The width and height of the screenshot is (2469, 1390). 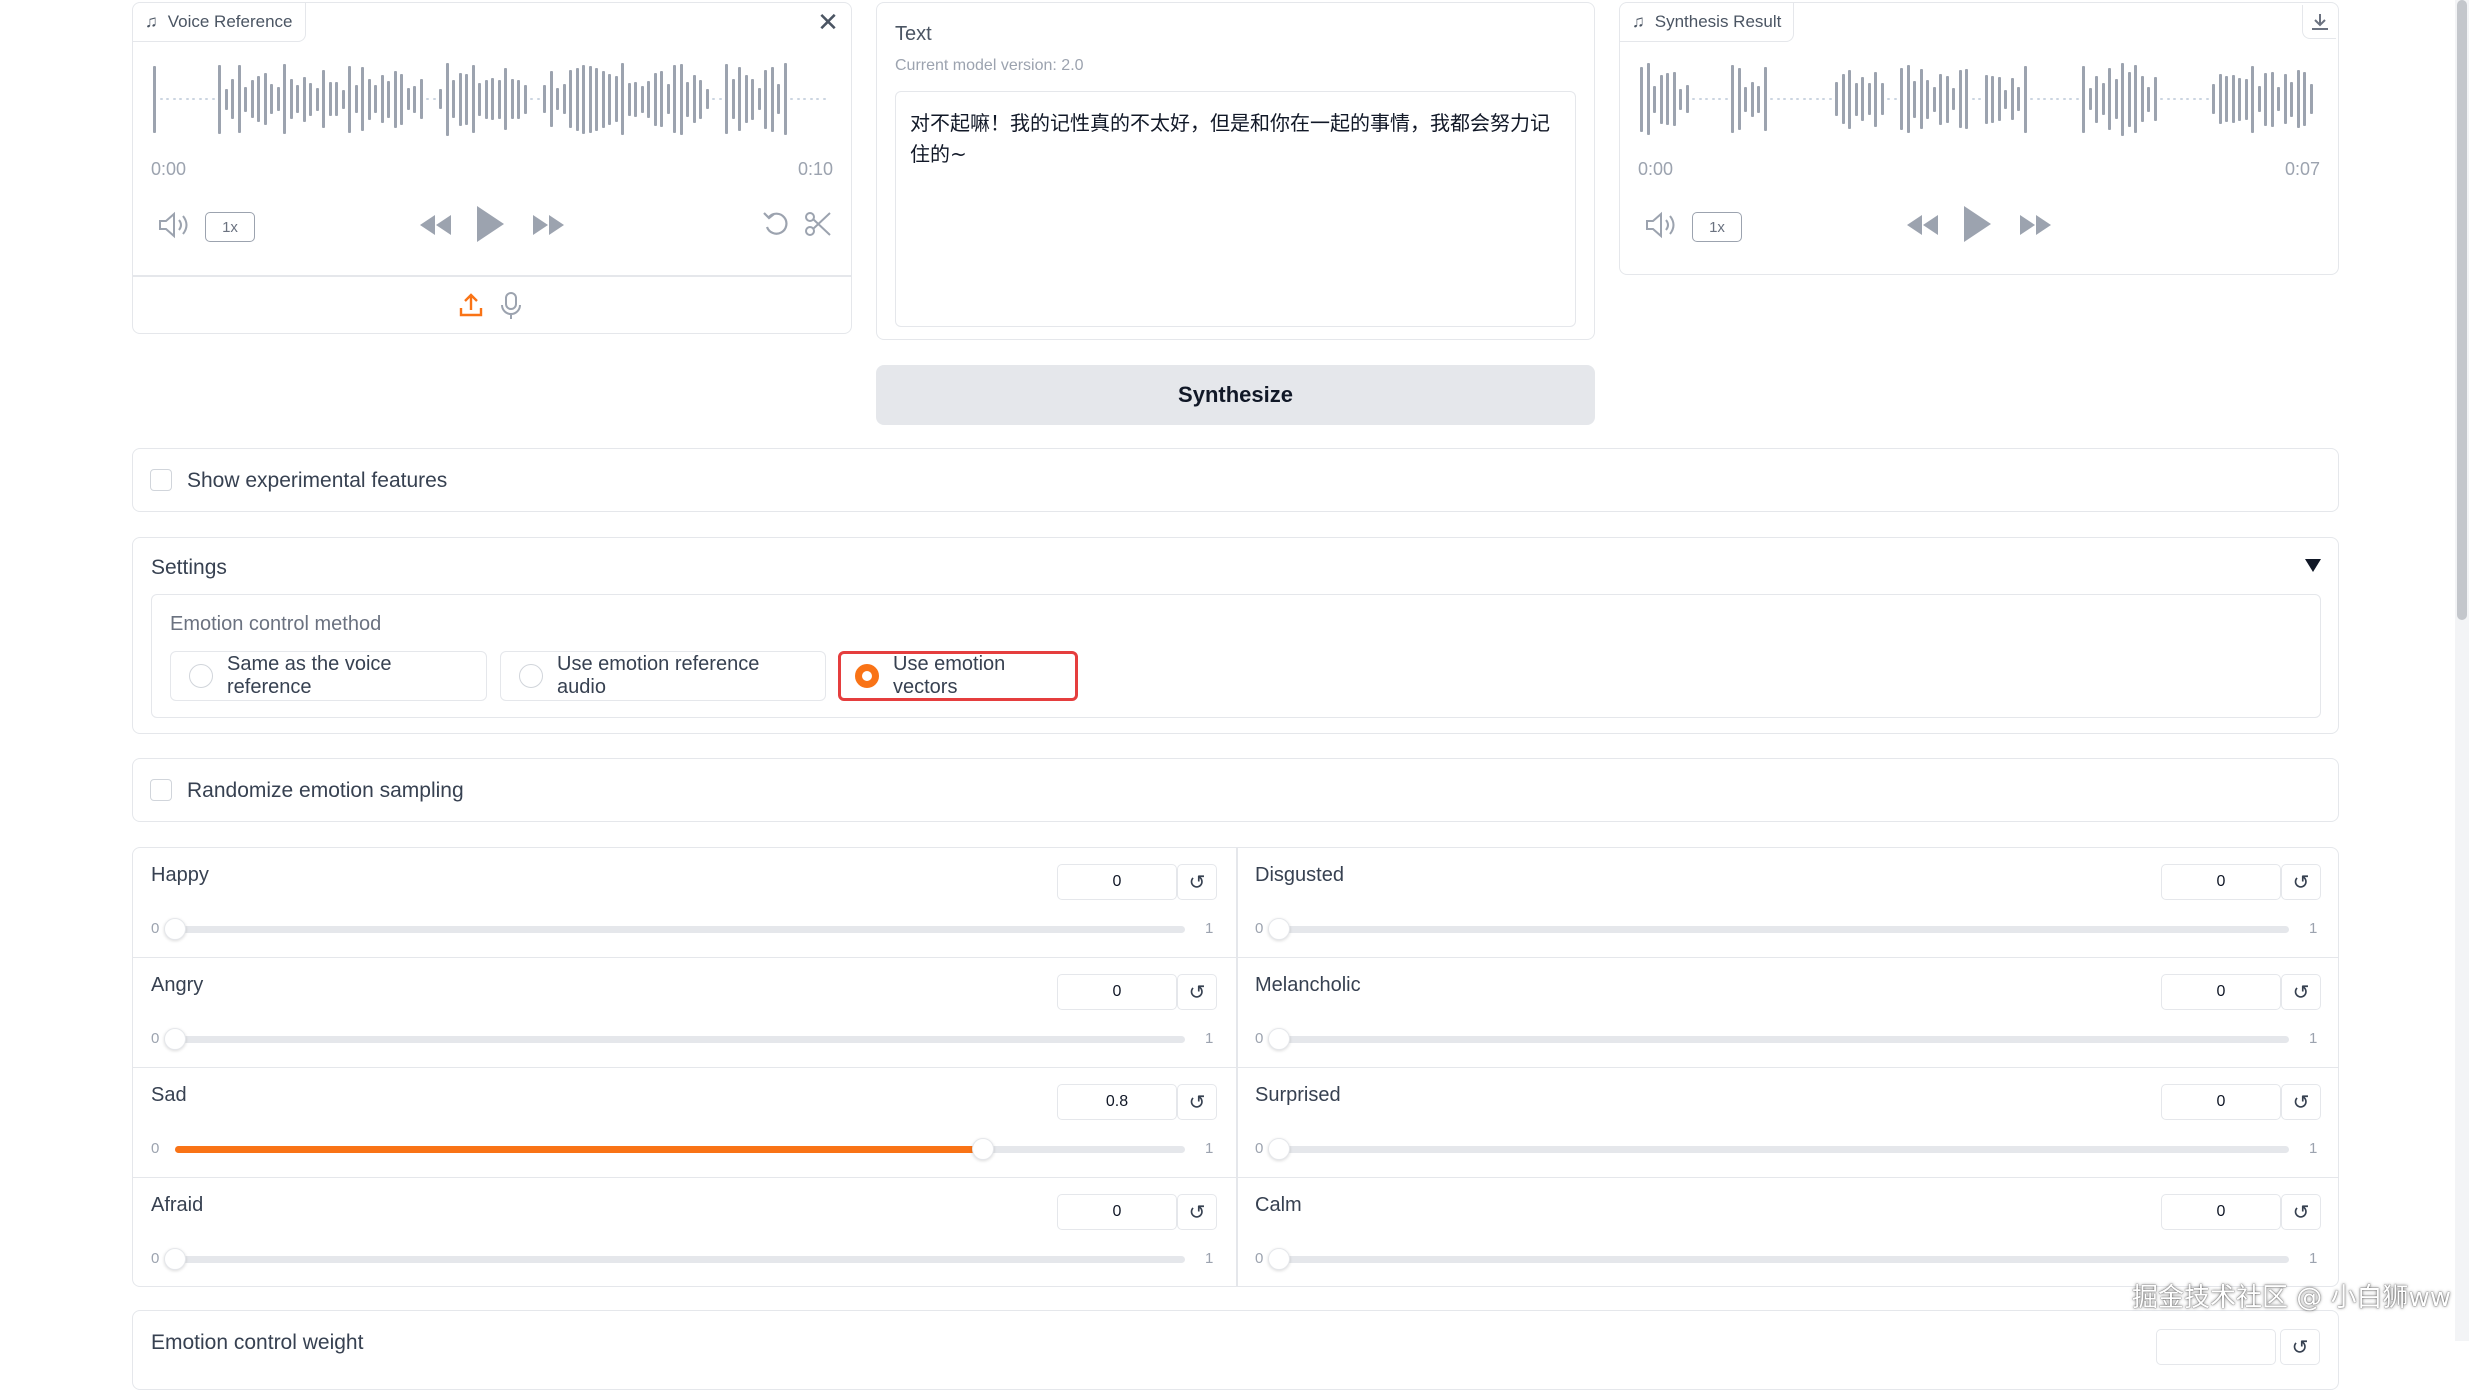 I want to click on option-same-as-voice-reference: Same as the voice reference, so click(x=328, y=676).